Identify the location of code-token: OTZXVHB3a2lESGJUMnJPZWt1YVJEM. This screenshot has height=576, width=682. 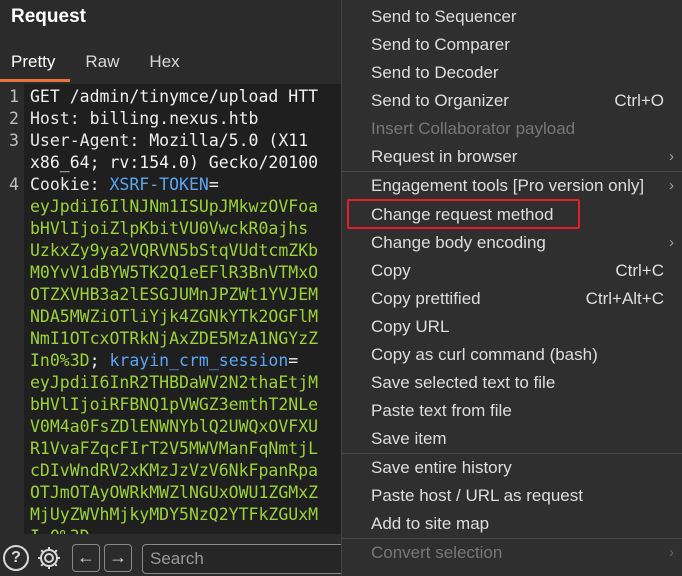
(174, 294).